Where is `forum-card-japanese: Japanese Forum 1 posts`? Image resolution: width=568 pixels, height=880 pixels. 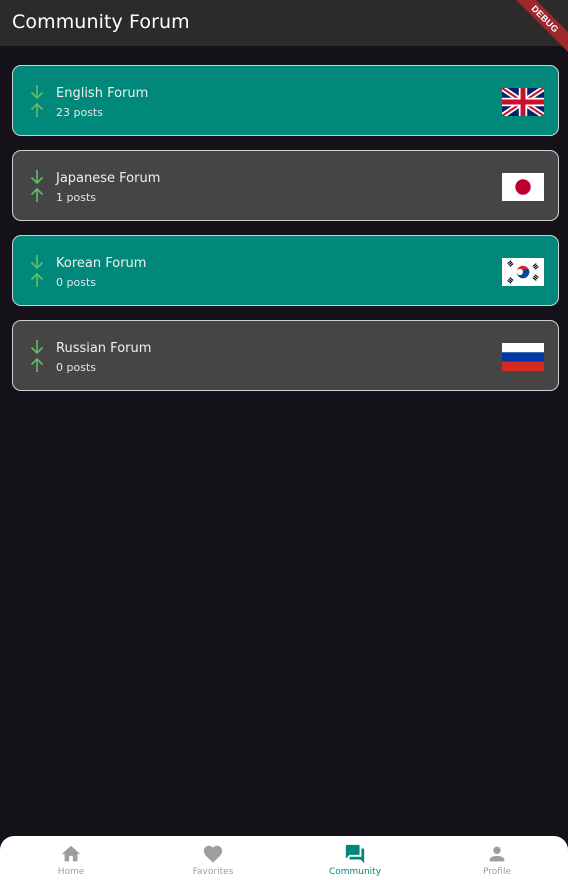 forum-card-japanese: Japanese Forum 1 posts is located at coordinates (285, 185).